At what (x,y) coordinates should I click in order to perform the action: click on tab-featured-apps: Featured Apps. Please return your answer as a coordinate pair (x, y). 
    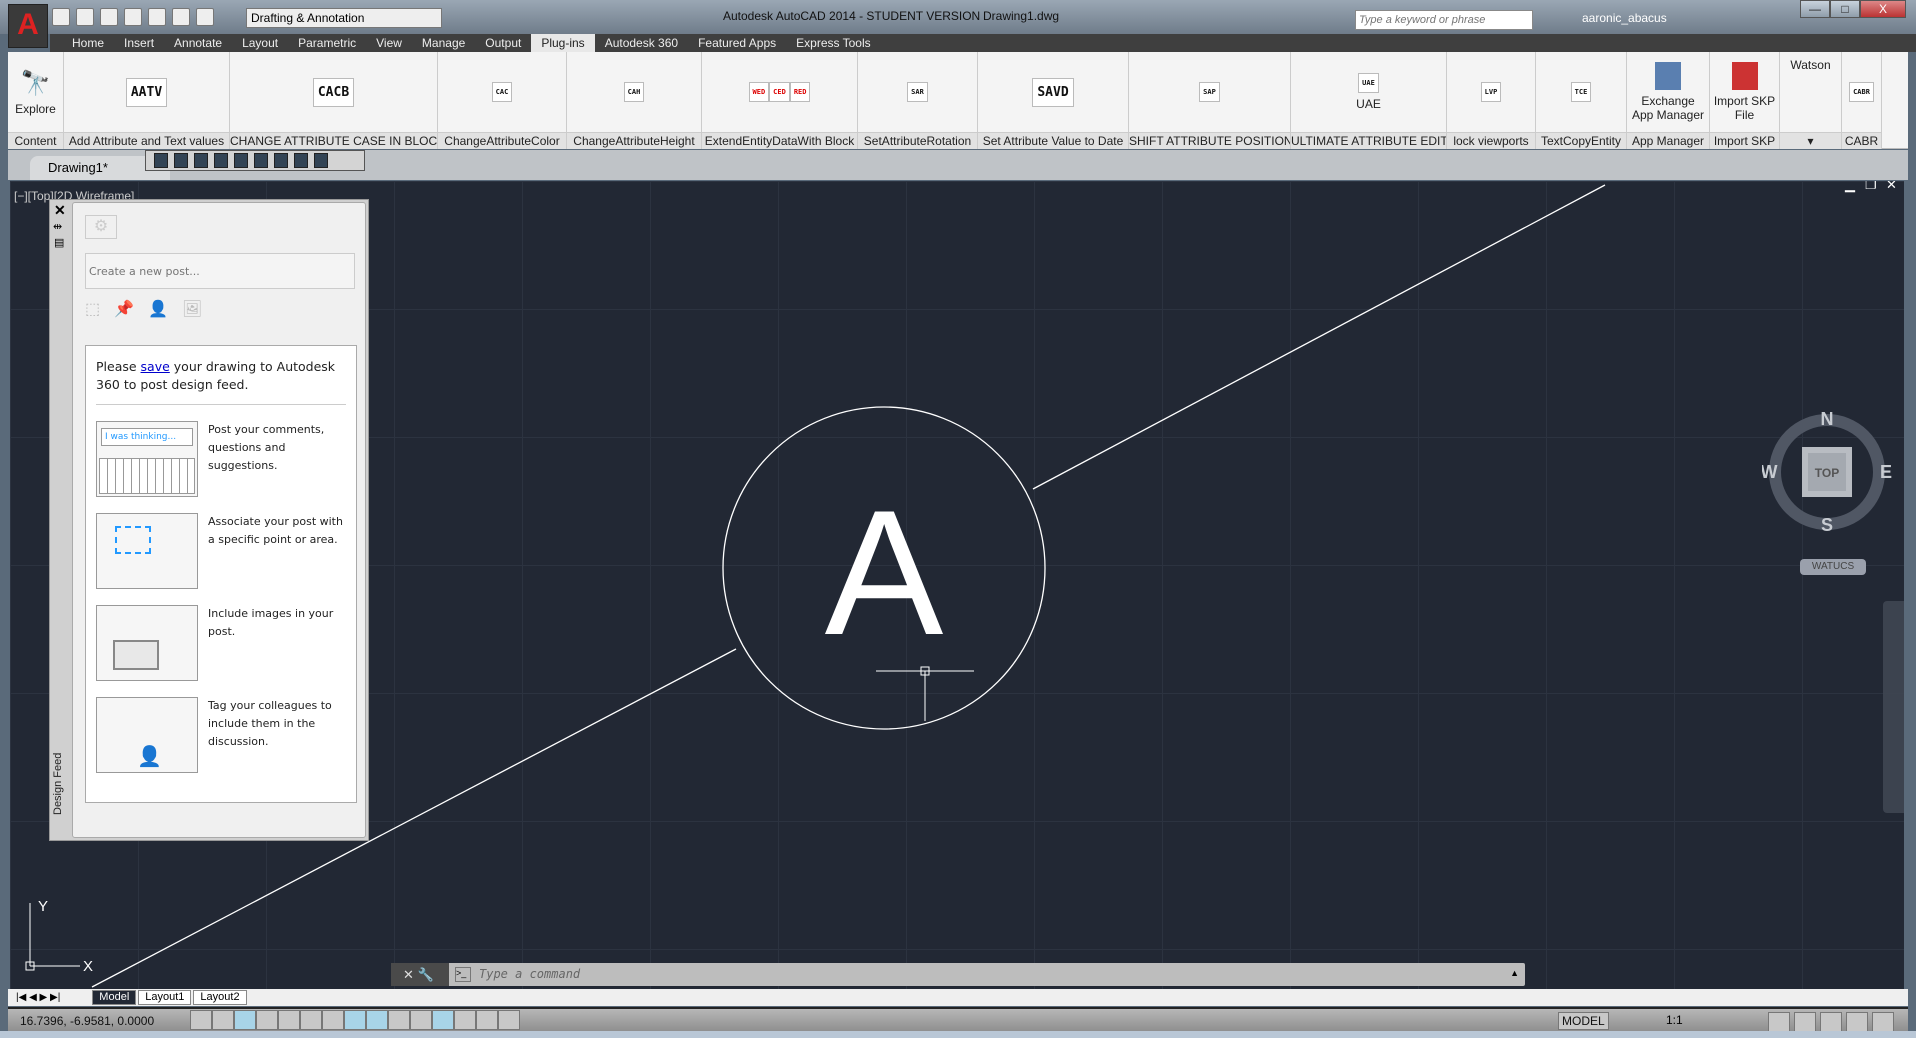
    Looking at the image, I should click on (737, 43).